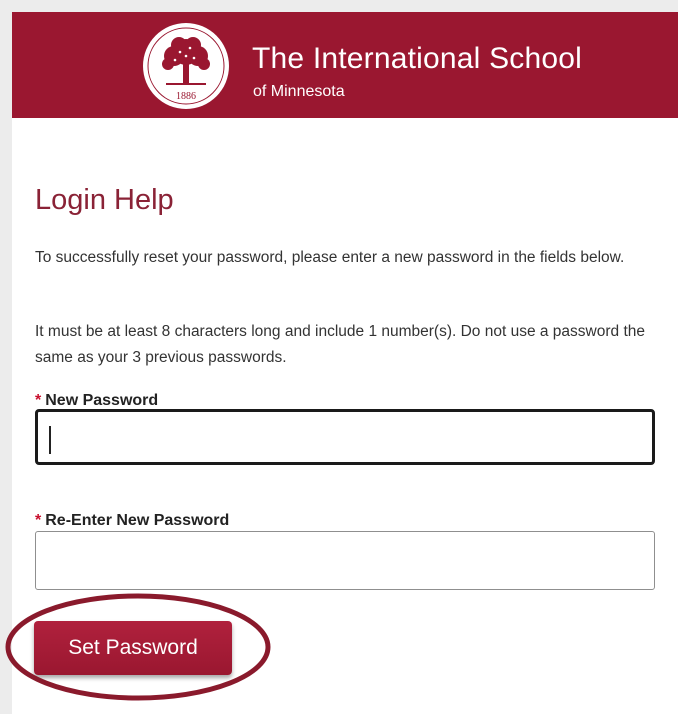  What do you see at coordinates (299, 91) in the screenshot?
I see `school-subtitle: of Minnesota` at bounding box center [299, 91].